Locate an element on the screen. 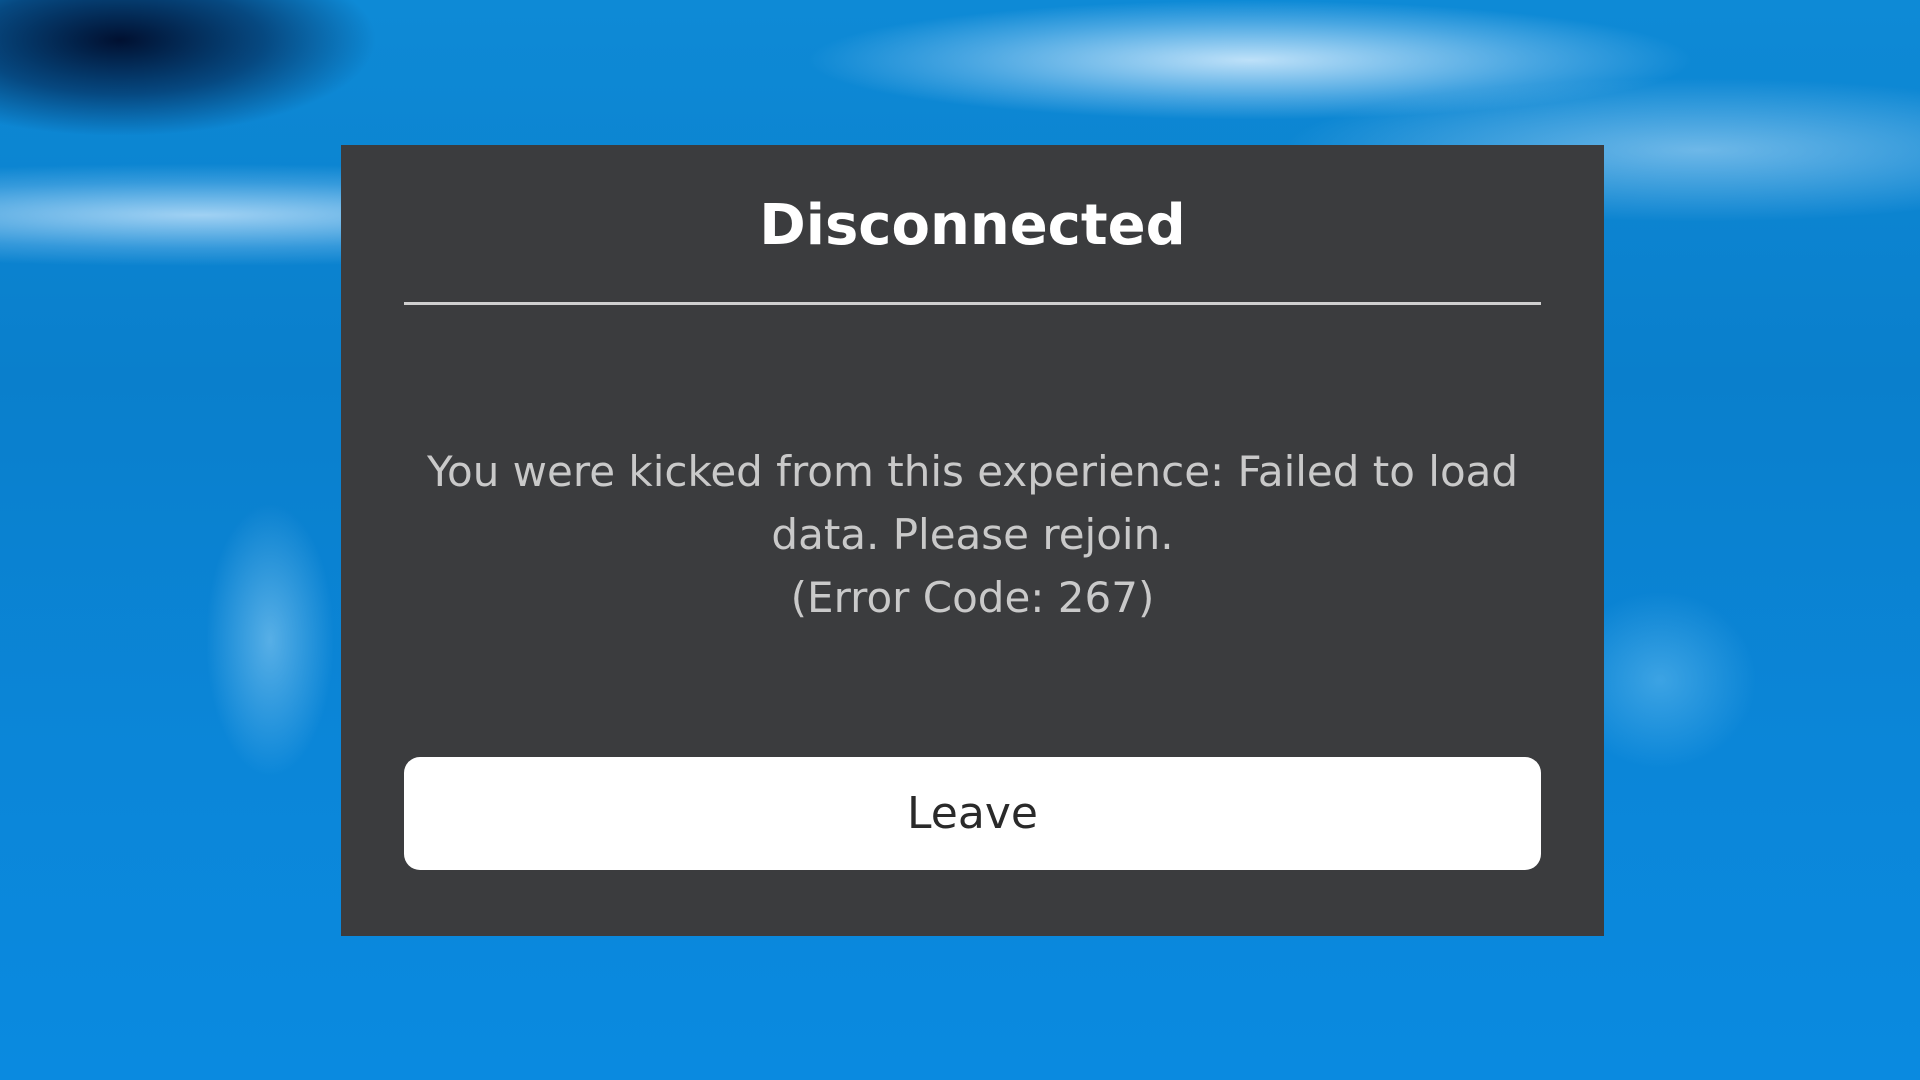 Image resolution: width=1920 pixels, height=1080 pixels. error-code-text: (Error Code: 267) is located at coordinates (972, 597).